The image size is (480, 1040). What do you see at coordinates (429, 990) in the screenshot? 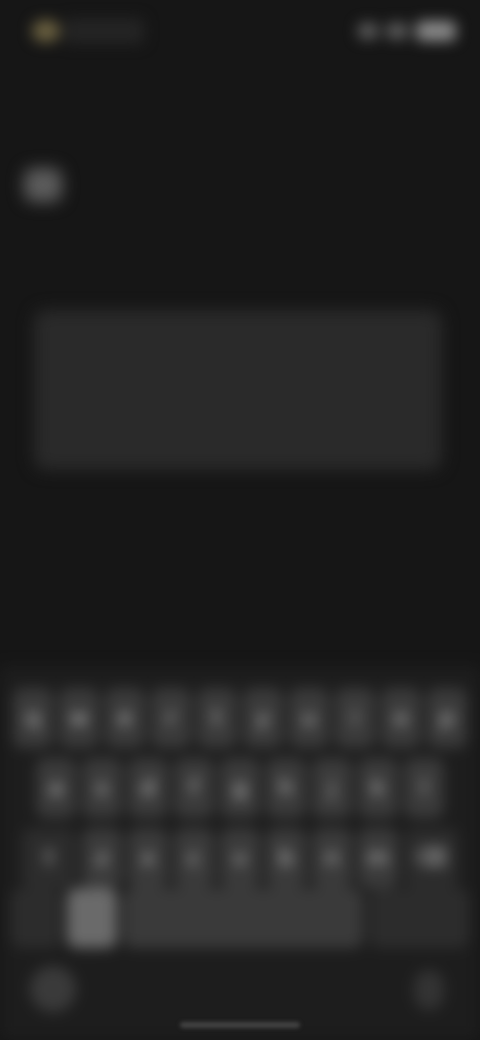
I see `mic-icon` at bounding box center [429, 990].